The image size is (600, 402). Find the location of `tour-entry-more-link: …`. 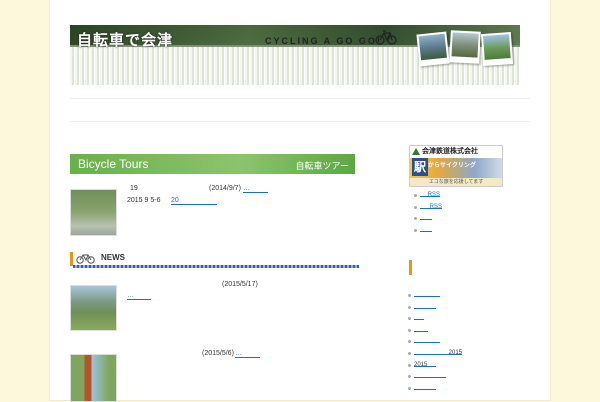

tour-entry-more-link: … is located at coordinates (255, 189).